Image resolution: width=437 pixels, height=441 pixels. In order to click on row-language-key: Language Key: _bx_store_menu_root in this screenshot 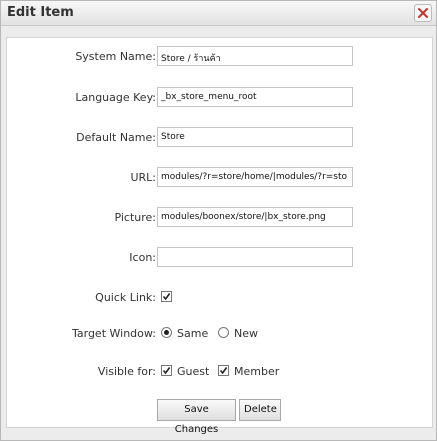, I will do `click(219, 98)`.